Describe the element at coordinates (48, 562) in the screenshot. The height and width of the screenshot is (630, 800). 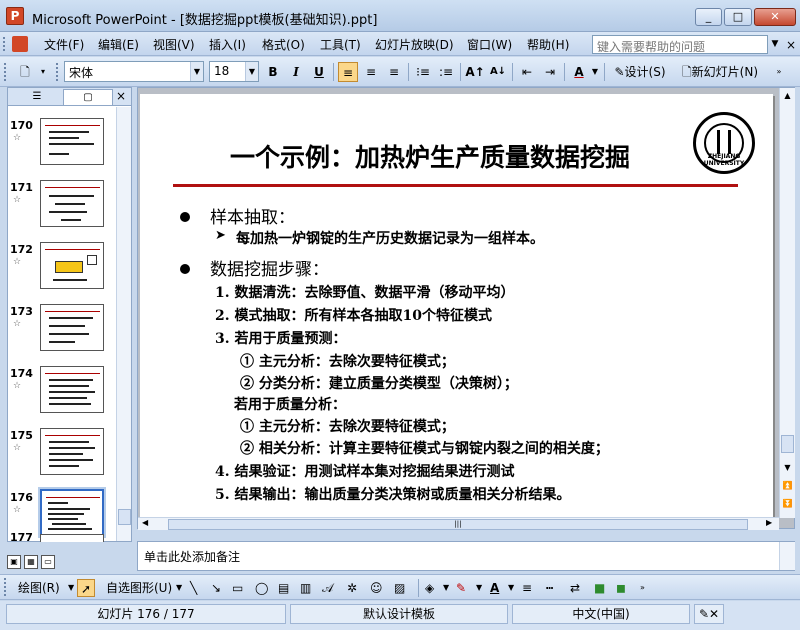
I see `slideshow-view-icon: ▭` at that location.